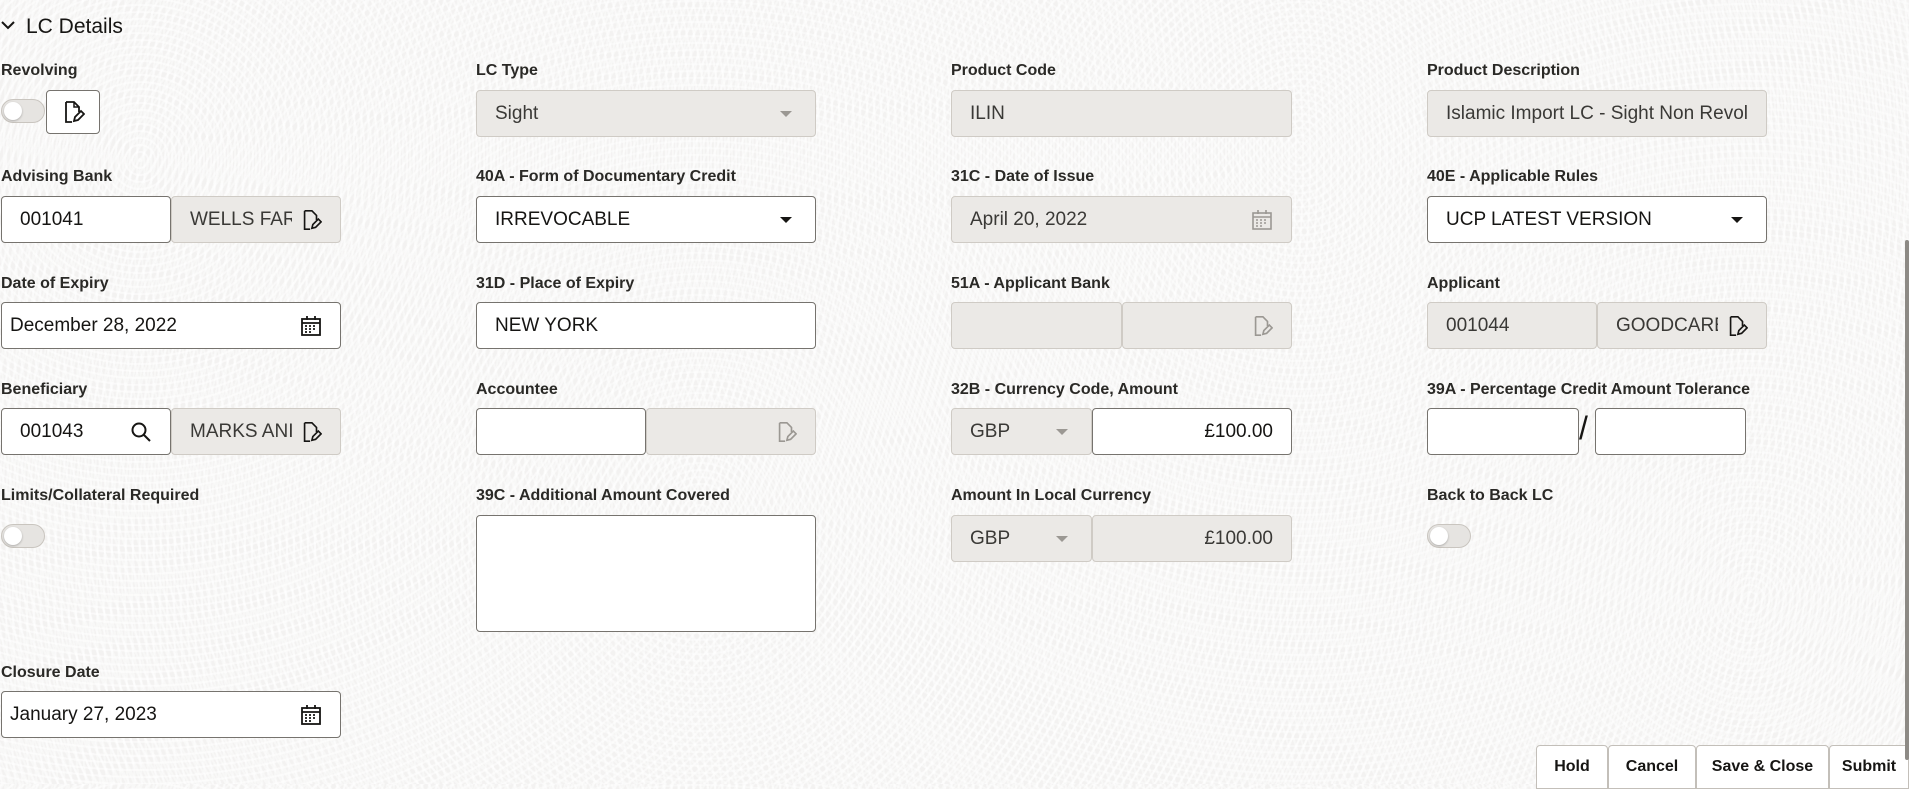 This screenshot has width=1909, height=789. I want to click on beneficiary-name: MARKS ANI, so click(241, 431).